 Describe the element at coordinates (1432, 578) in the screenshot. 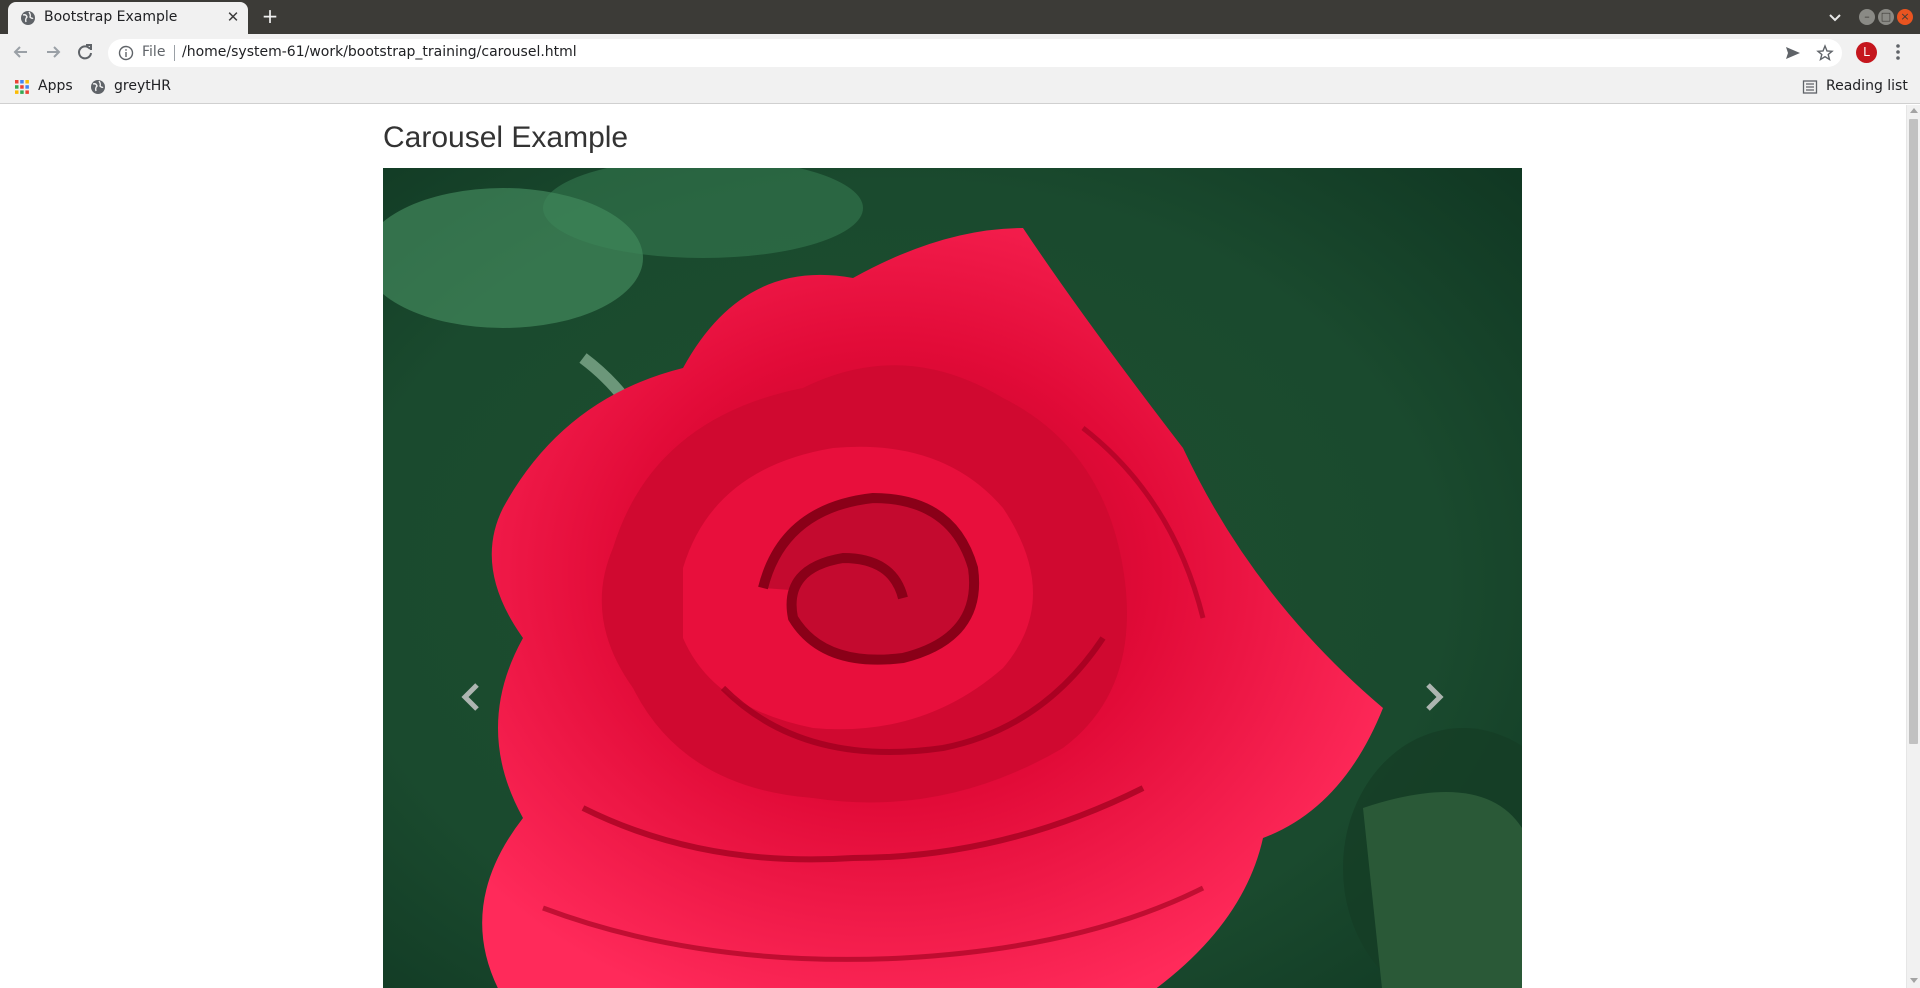

I see `carousel-next-control` at that location.